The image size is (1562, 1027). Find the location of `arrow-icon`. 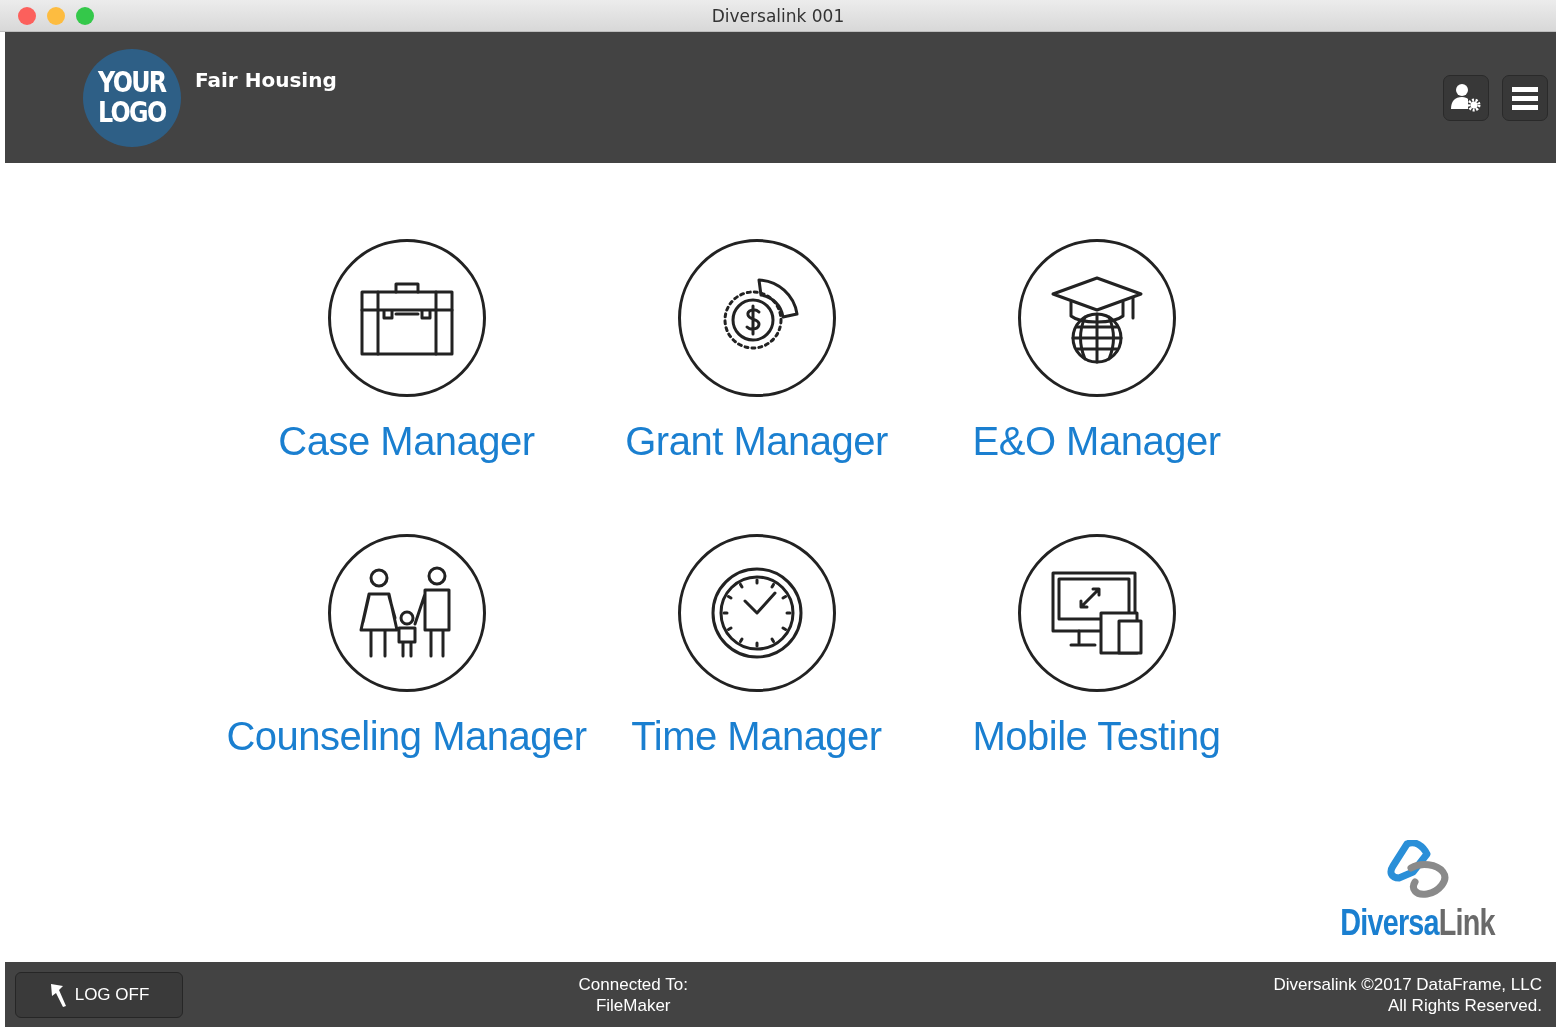

arrow-icon is located at coordinates (57, 994).